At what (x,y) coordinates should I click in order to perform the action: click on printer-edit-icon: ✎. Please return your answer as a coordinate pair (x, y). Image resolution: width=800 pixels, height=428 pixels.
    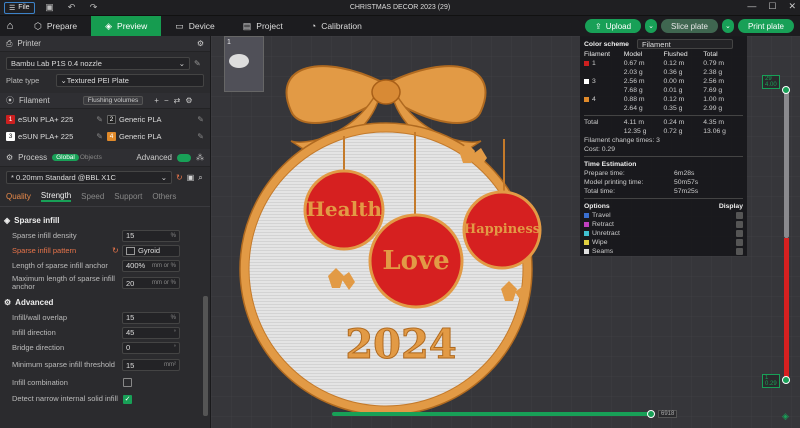
    Looking at the image, I should click on (197, 63).